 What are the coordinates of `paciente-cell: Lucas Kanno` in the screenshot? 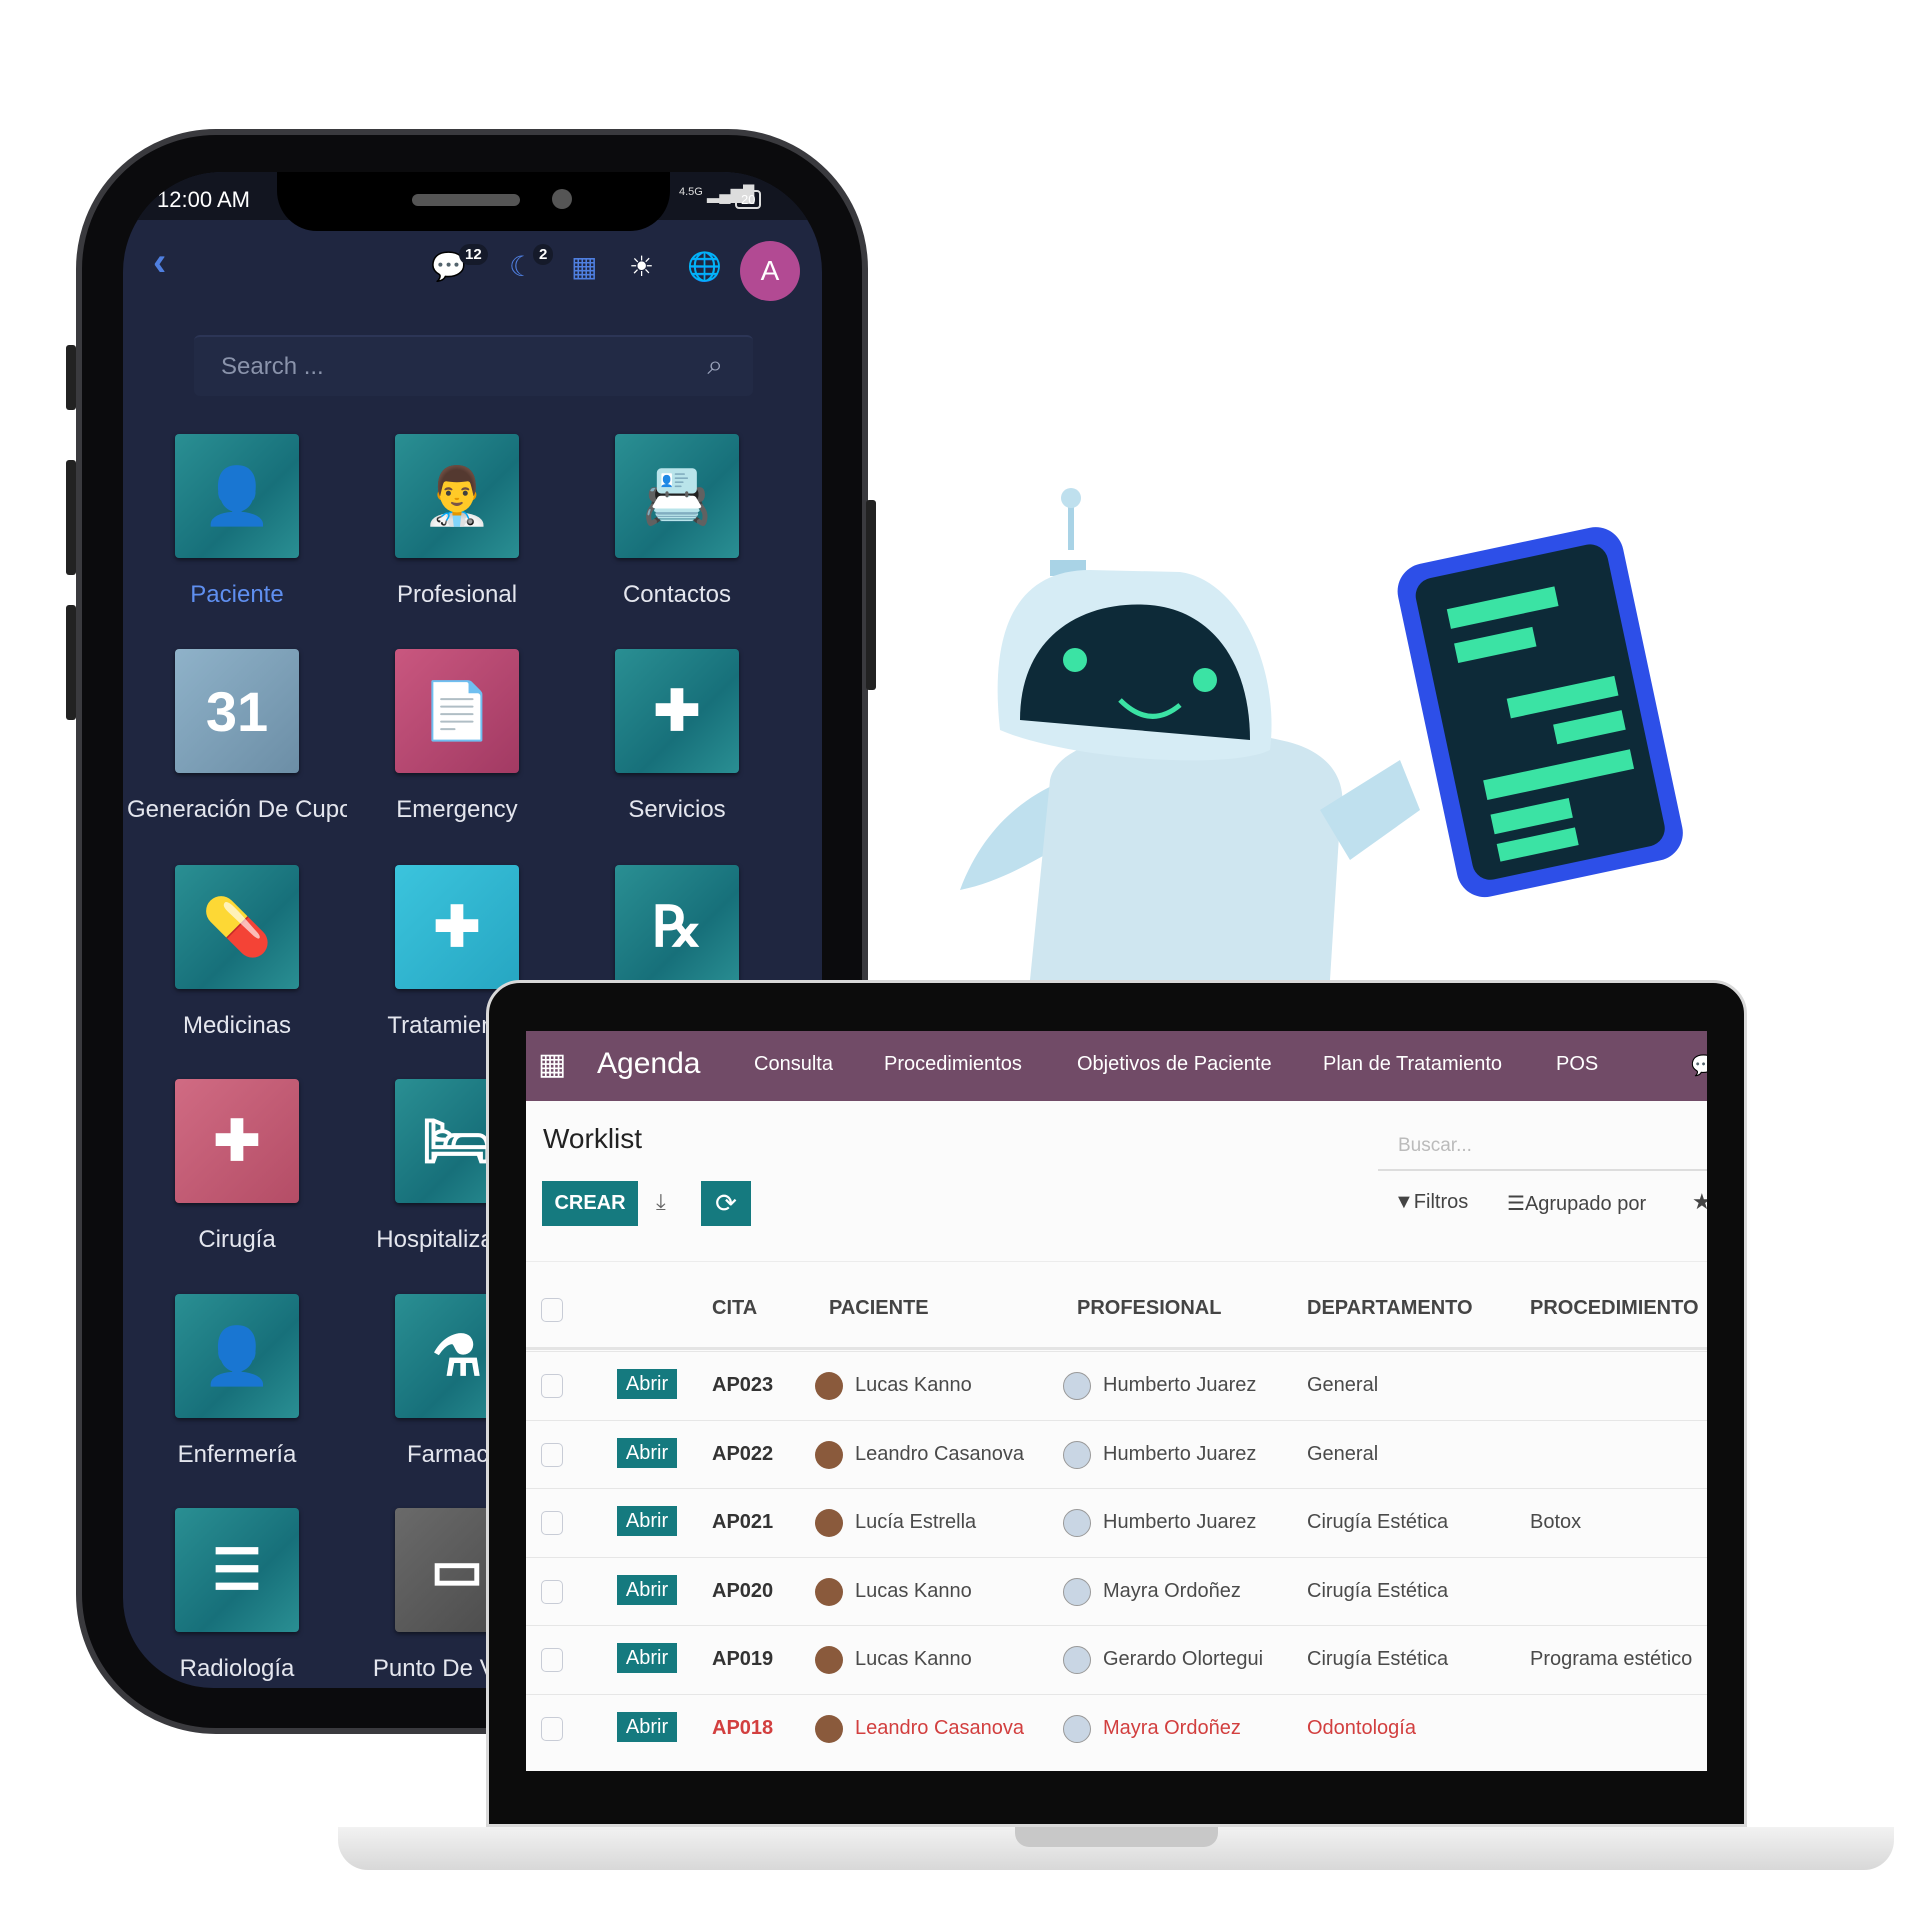 It's located at (913, 1590).